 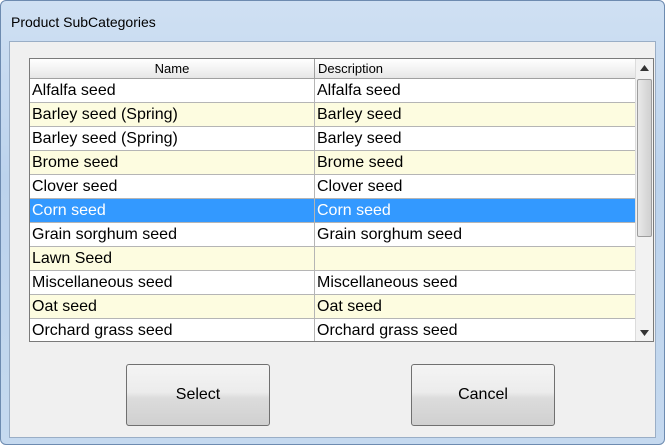 I want to click on description-cell, so click(x=475, y=258).